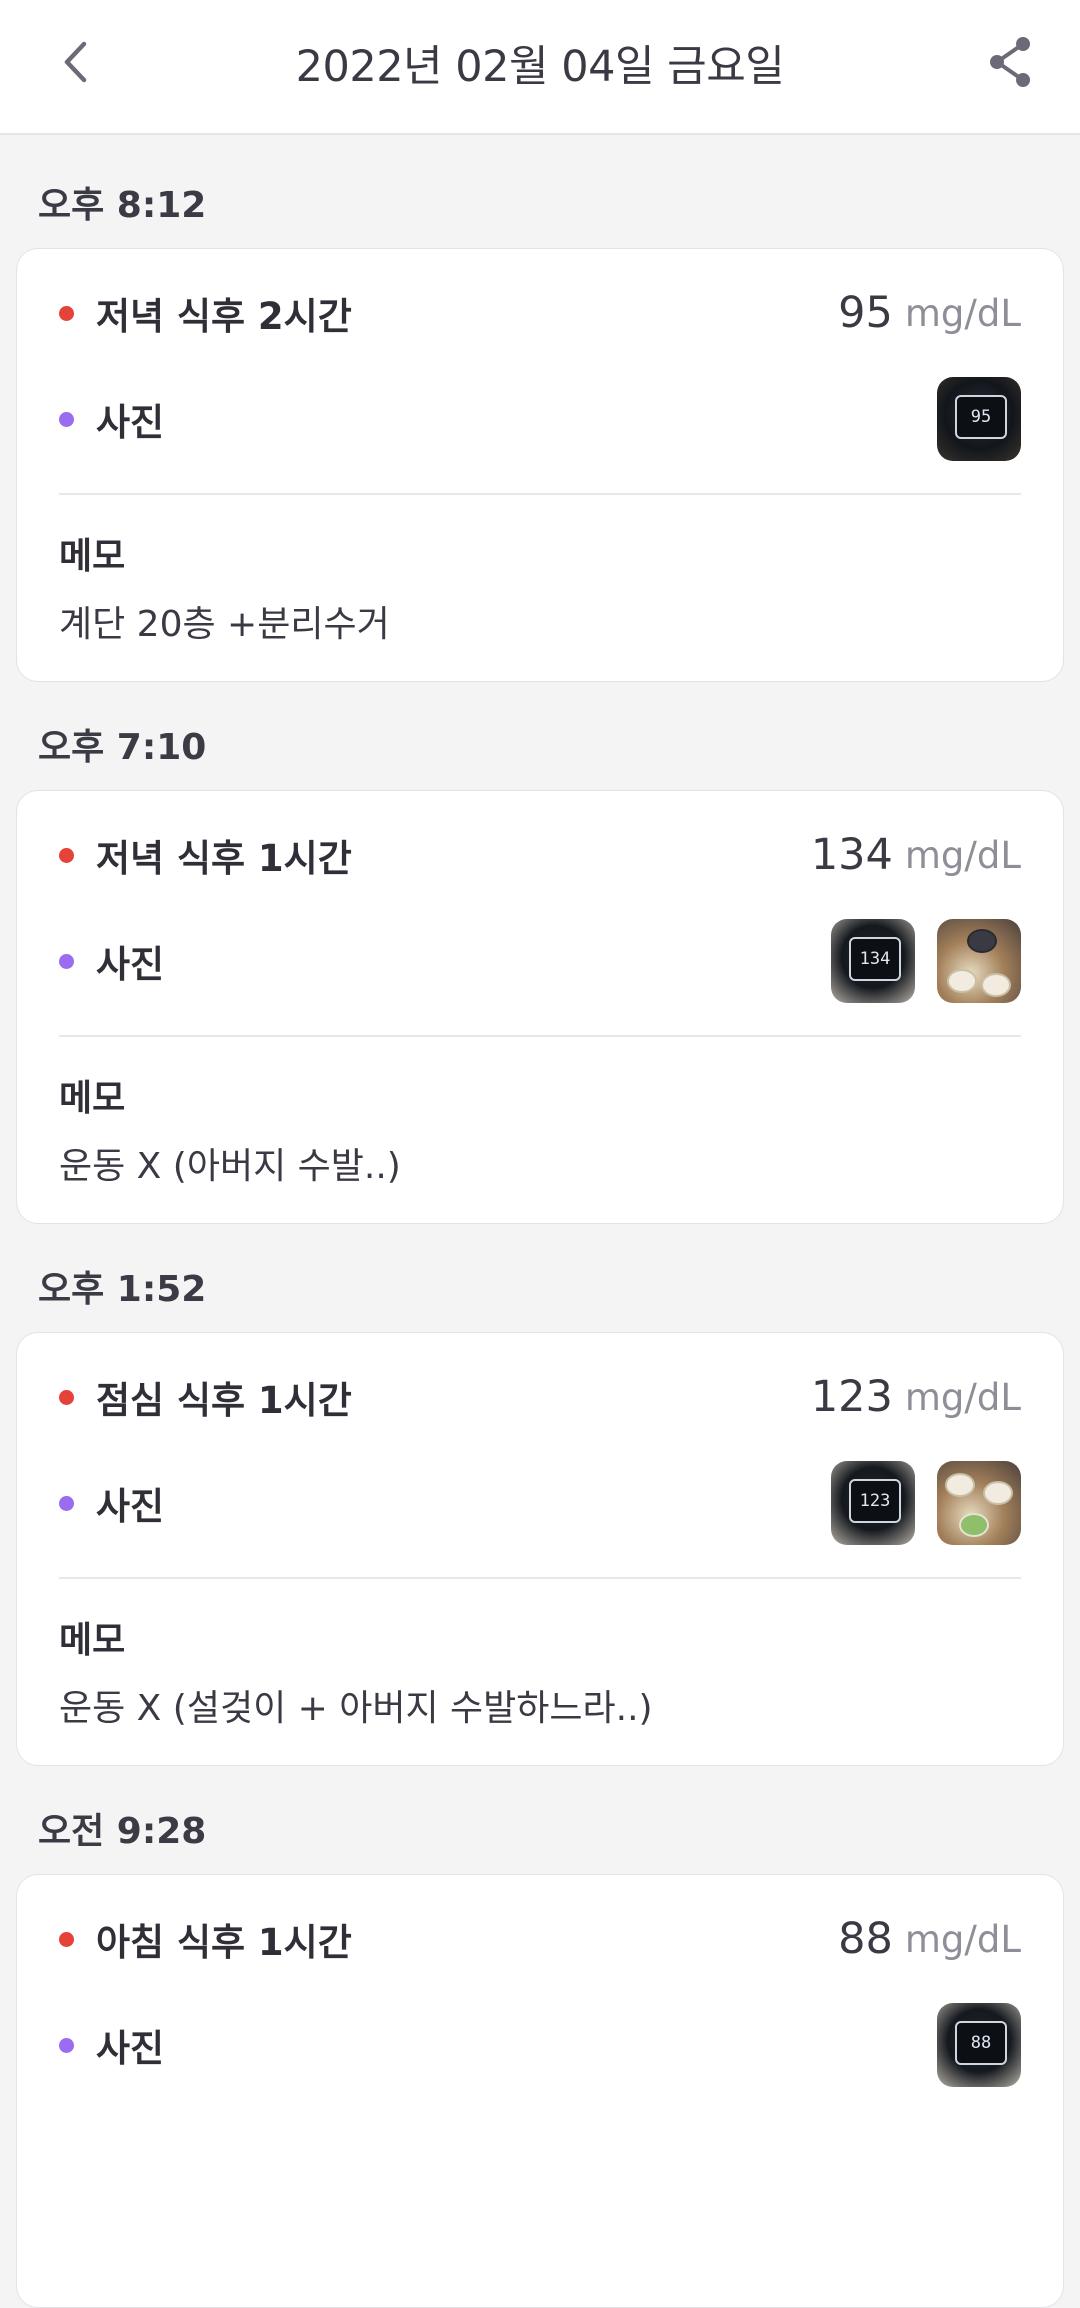 The height and width of the screenshot is (2308, 1080). Describe the element at coordinates (926, 1503) in the screenshot. I see `photo-thumbnails: 123` at that location.